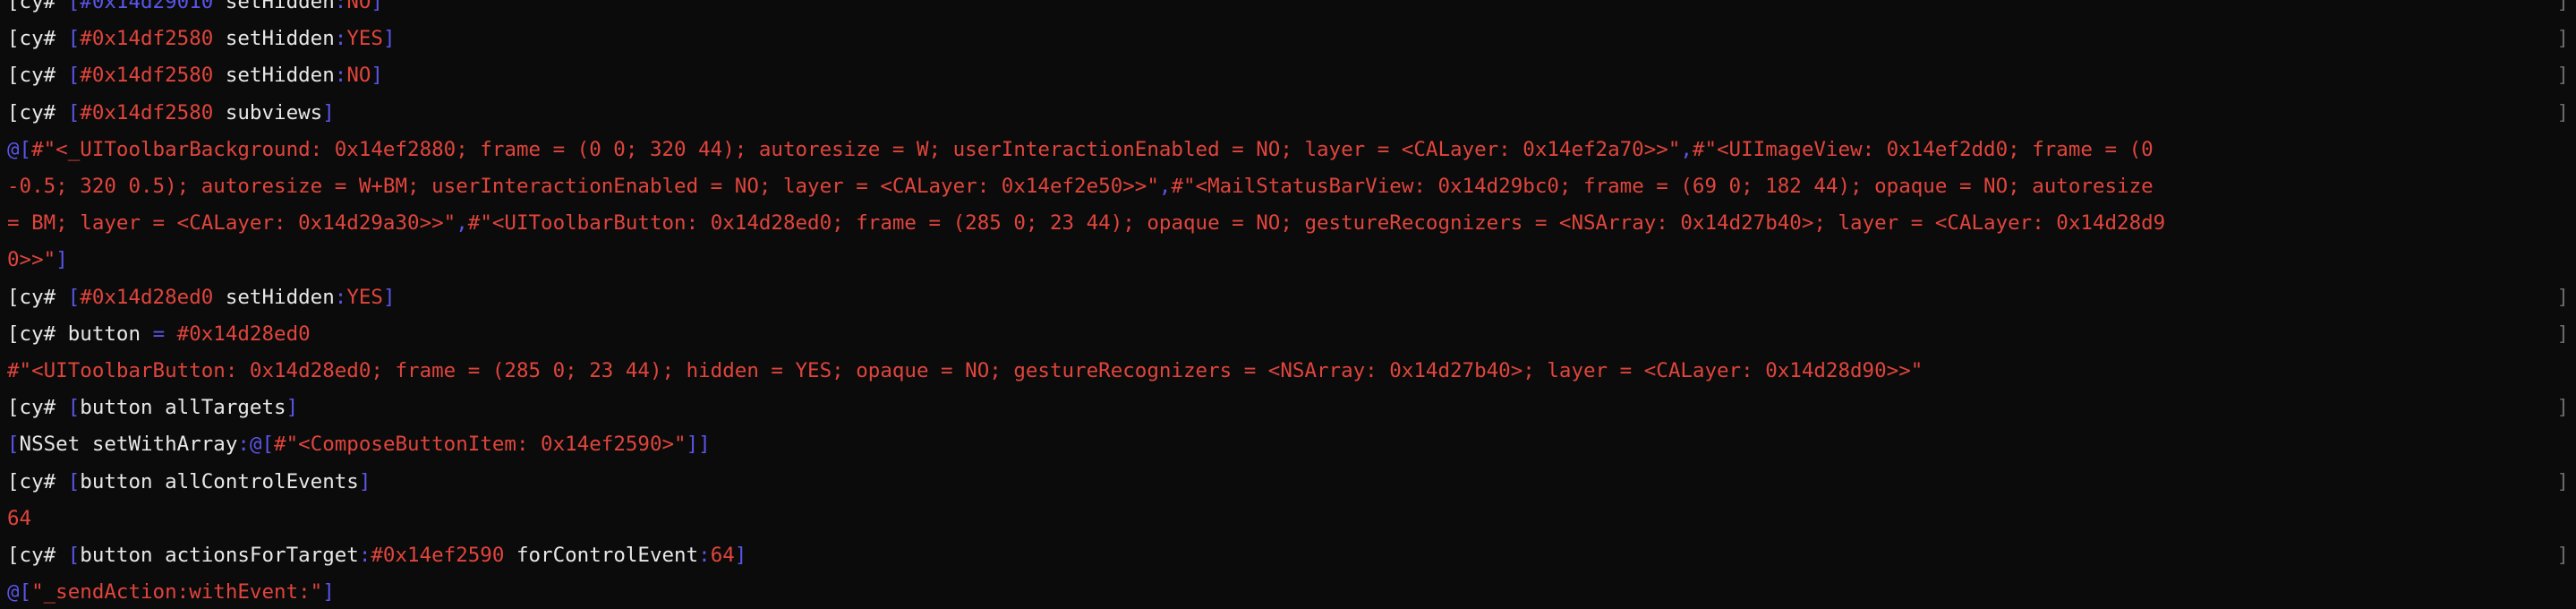  What do you see at coordinates (19, 518) in the screenshot?
I see `terminal-token: 64` at bounding box center [19, 518].